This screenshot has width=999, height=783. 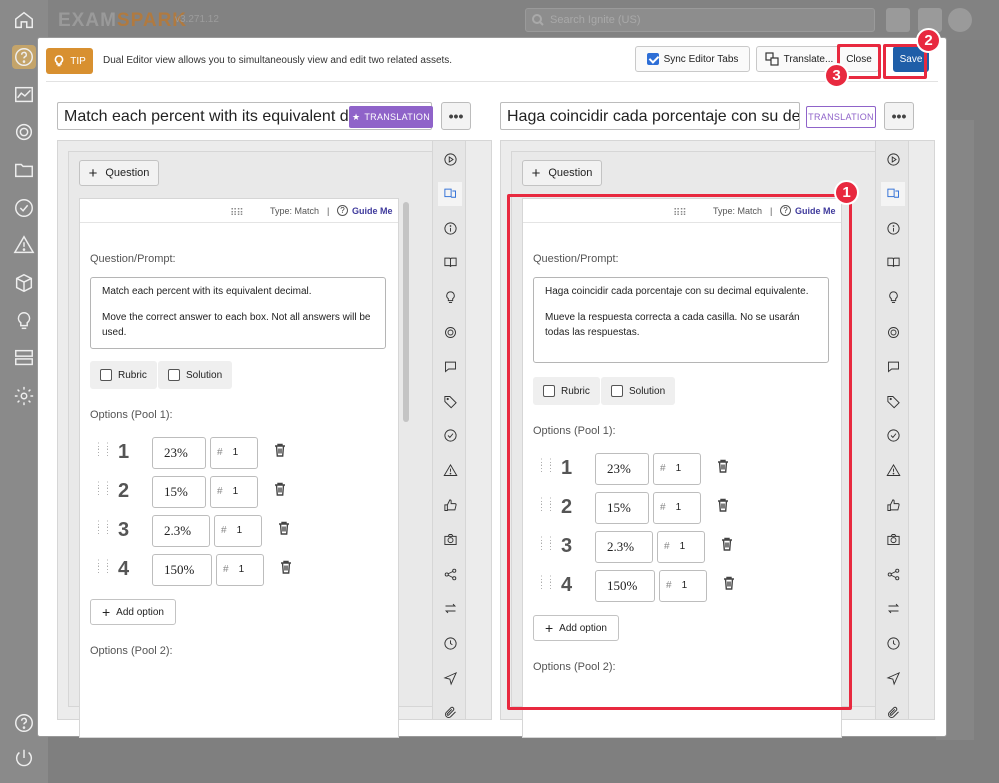 I want to click on sidebar-item-server, so click(x=24, y=358).